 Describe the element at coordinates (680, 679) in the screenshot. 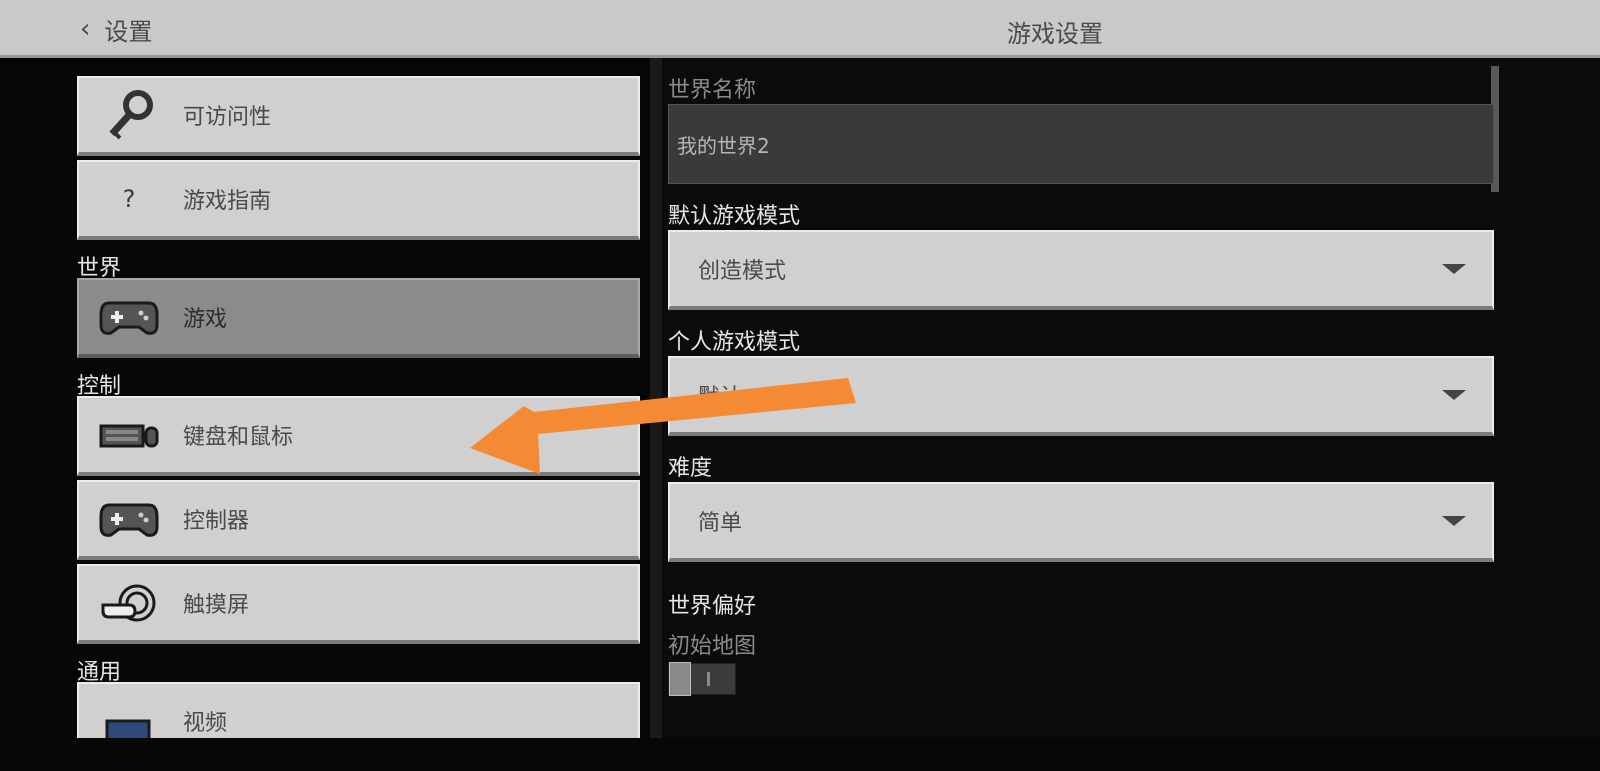

I see `toggle-knob` at that location.